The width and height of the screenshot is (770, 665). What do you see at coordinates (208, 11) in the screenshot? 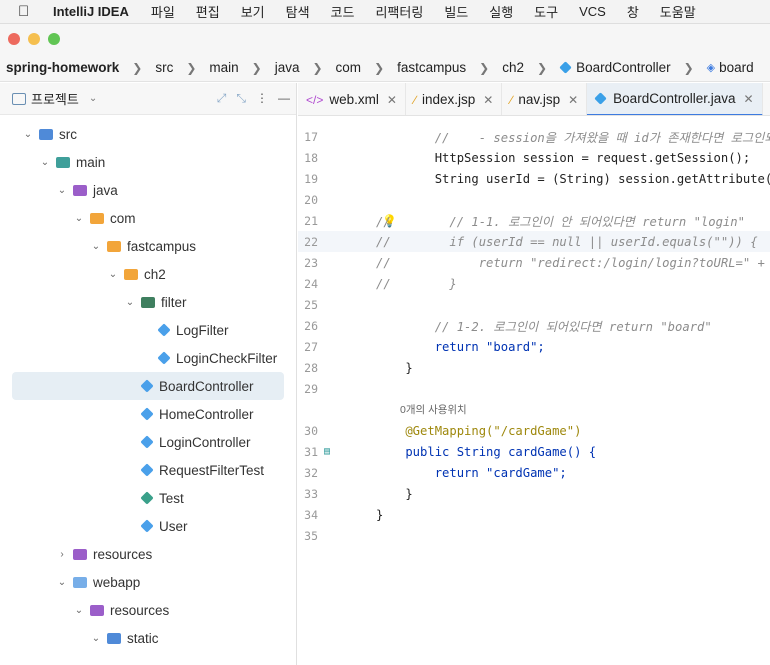
I see `menu-edit: 편집` at bounding box center [208, 11].